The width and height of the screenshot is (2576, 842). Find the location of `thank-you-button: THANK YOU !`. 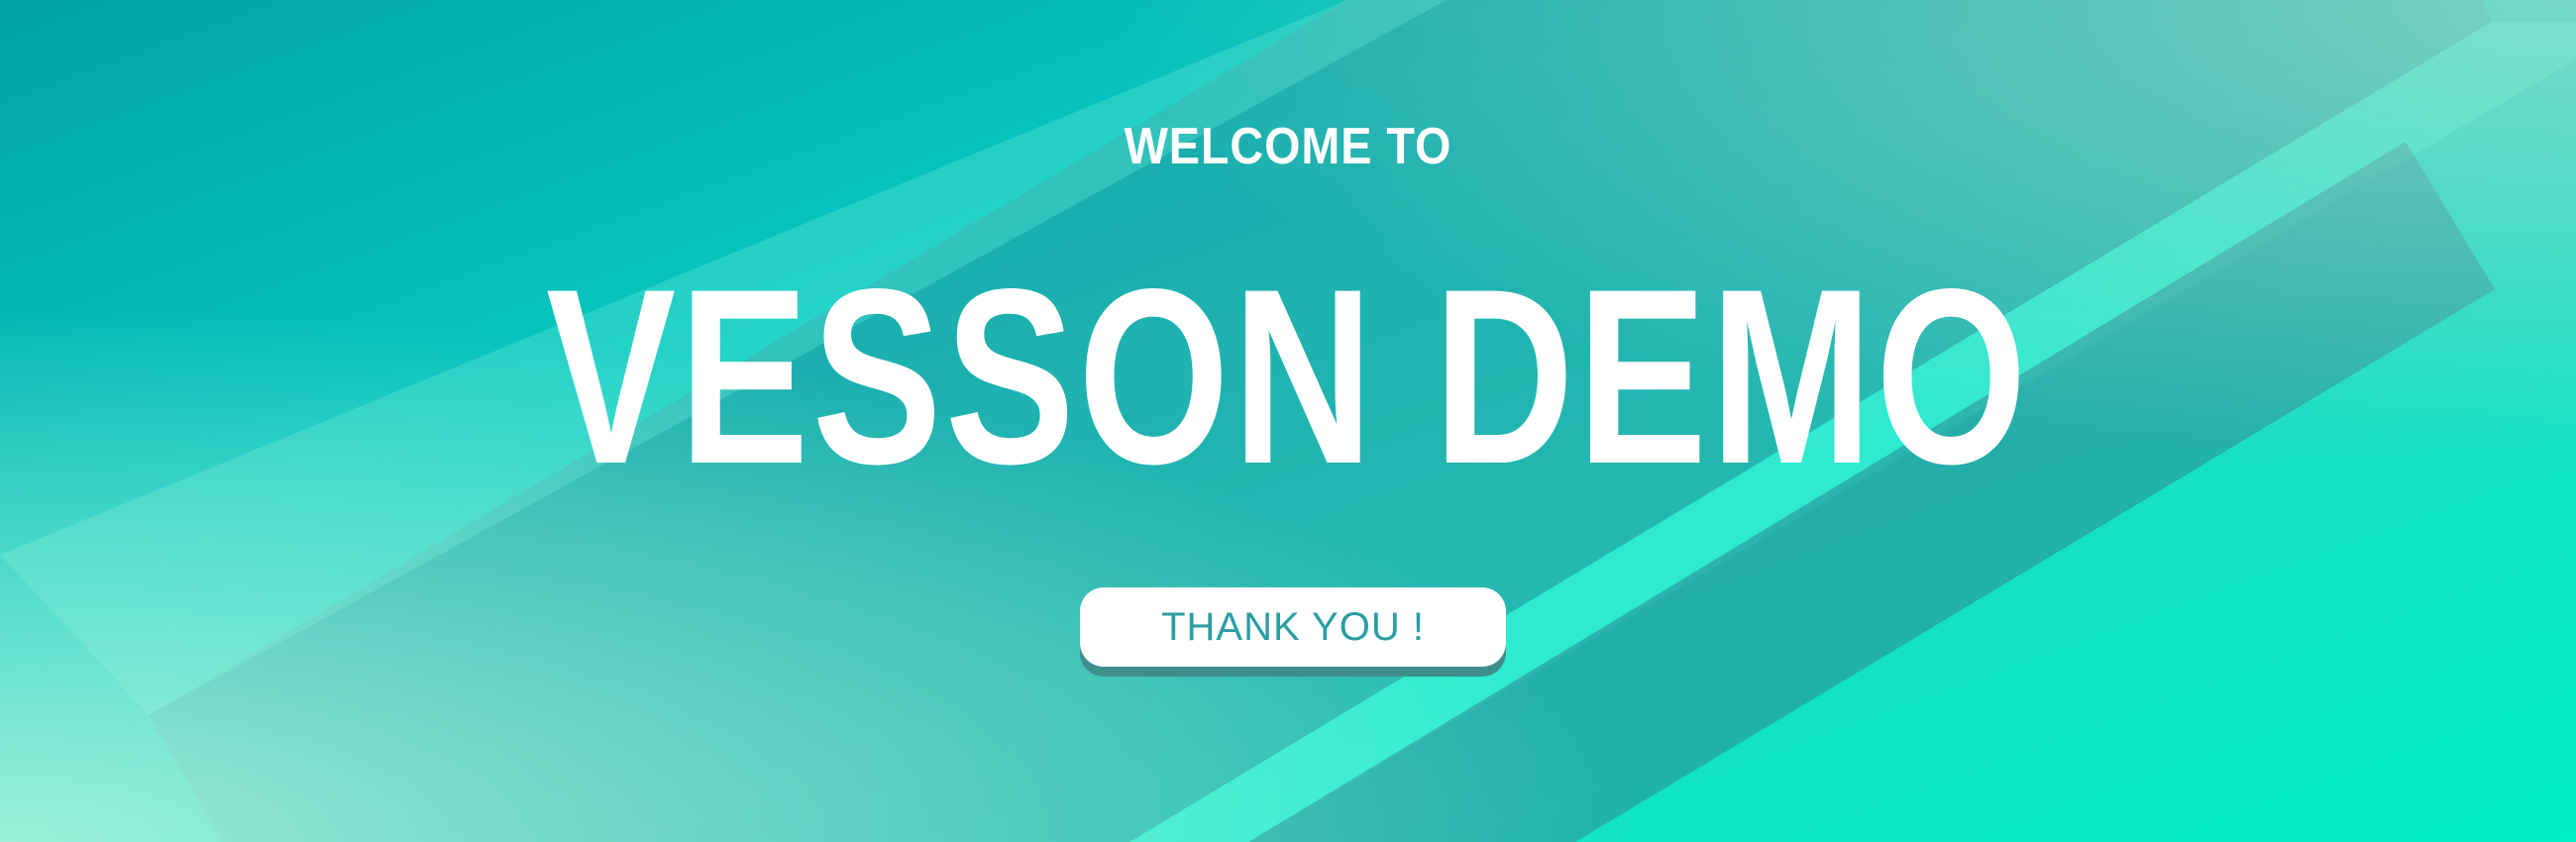

thank-you-button: THANK YOU ! is located at coordinates (1293, 627).